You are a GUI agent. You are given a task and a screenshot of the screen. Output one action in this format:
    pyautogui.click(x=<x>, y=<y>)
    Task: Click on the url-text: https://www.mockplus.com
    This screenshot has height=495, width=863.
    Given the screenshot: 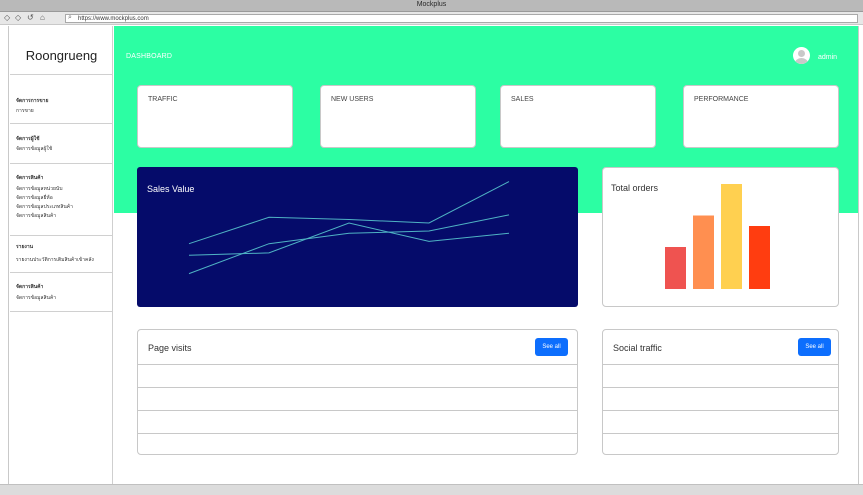 What is the action you would take?
    pyautogui.click(x=113, y=19)
    